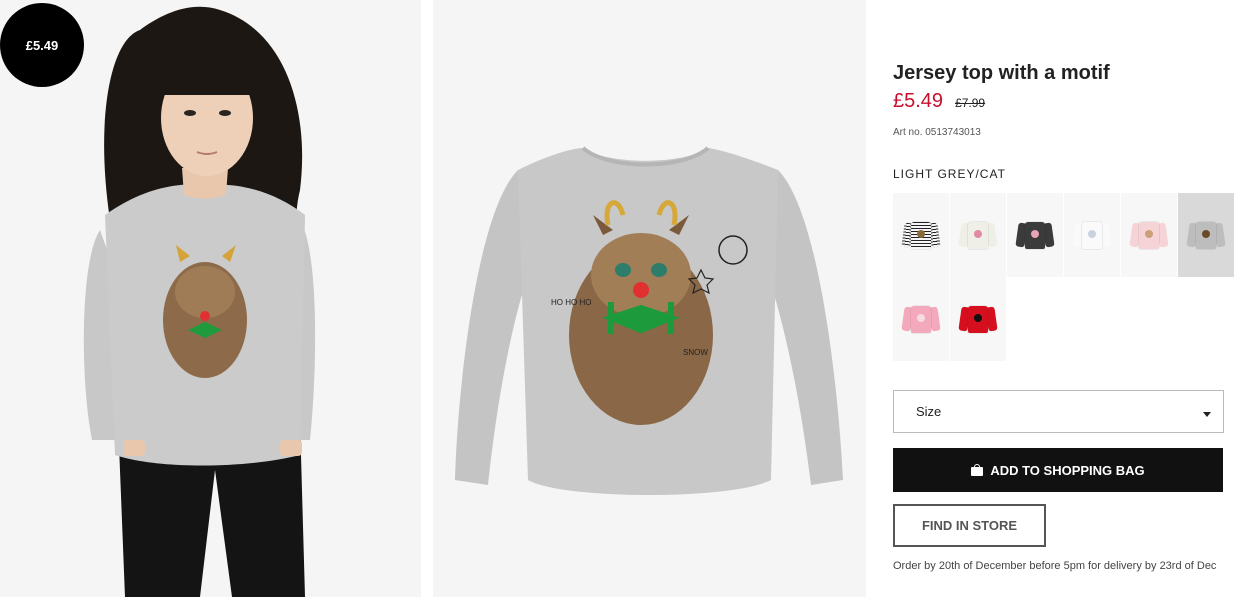  I want to click on colour-swatch-off-white, so click(978, 235).